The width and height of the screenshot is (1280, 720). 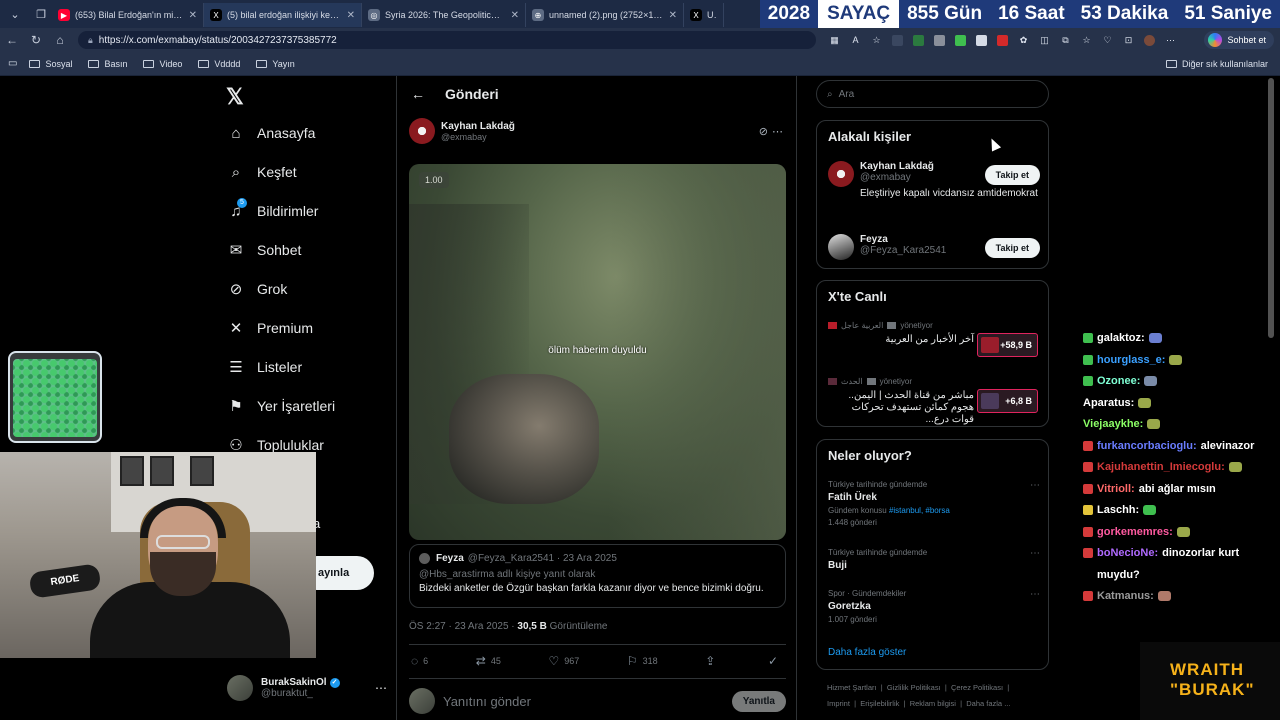 I want to click on back-arrow-icon: ←, so click(x=418, y=94).